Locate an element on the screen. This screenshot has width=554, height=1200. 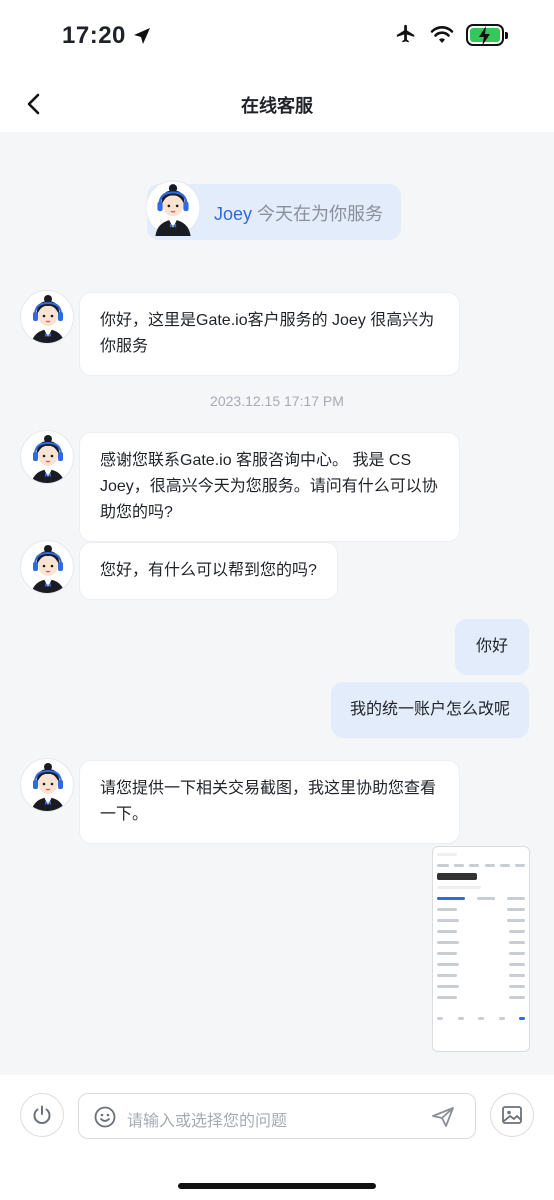
home-indicator is located at coordinates (277, 1186).